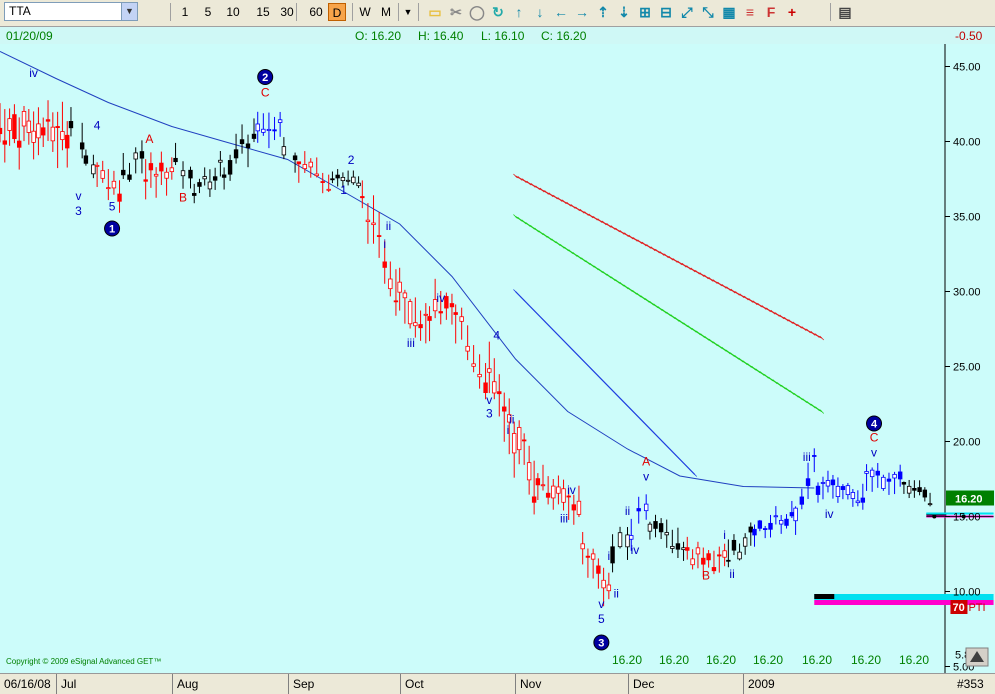 This screenshot has width=995, height=694. Describe the element at coordinates (233, 12) in the screenshot. I see `interval-button-10: 10` at that location.